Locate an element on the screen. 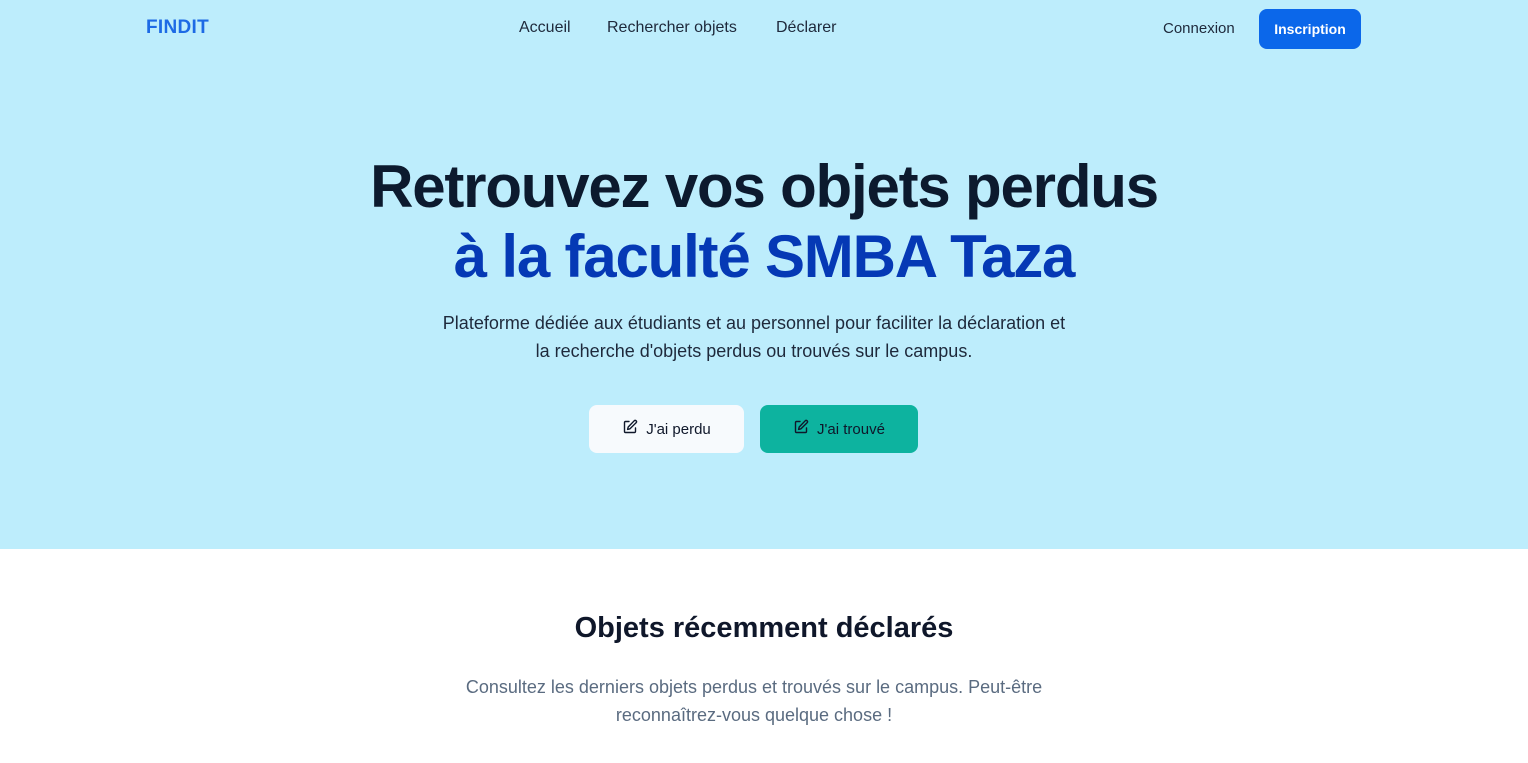 This screenshot has width=1528, height=763. nav-link-declarer: Déclarer is located at coordinates (806, 28).